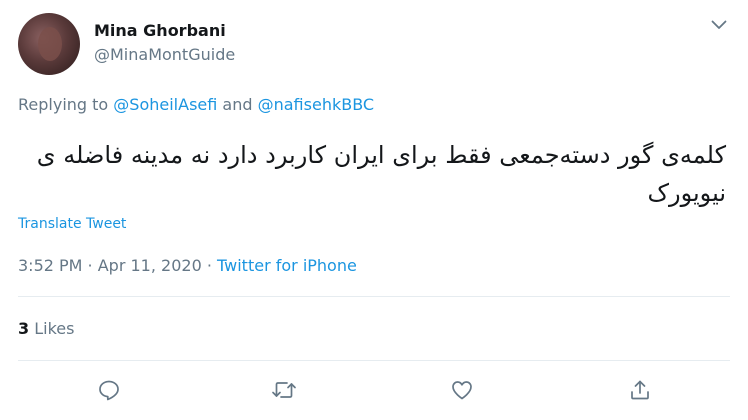 Image resolution: width=748 pixels, height=420 pixels. I want to click on reply-mention-soheilasefi: @SoheilAsefi, so click(165, 104).